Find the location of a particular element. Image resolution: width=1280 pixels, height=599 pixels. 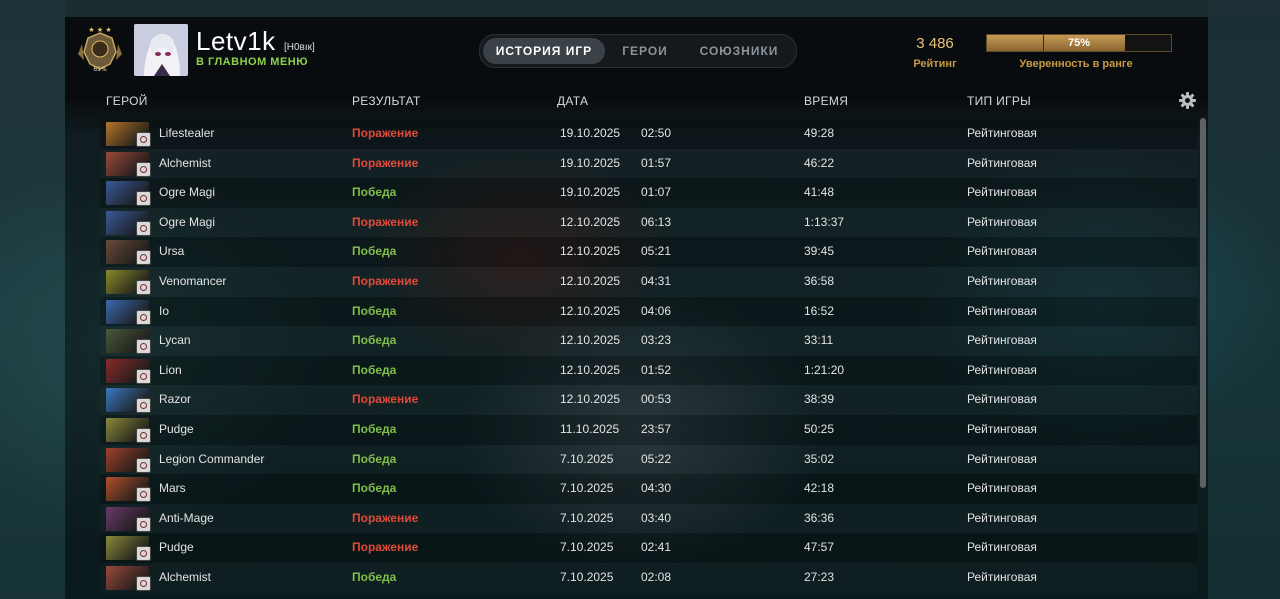

match-start-time: 02:41 is located at coordinates (656, 547).